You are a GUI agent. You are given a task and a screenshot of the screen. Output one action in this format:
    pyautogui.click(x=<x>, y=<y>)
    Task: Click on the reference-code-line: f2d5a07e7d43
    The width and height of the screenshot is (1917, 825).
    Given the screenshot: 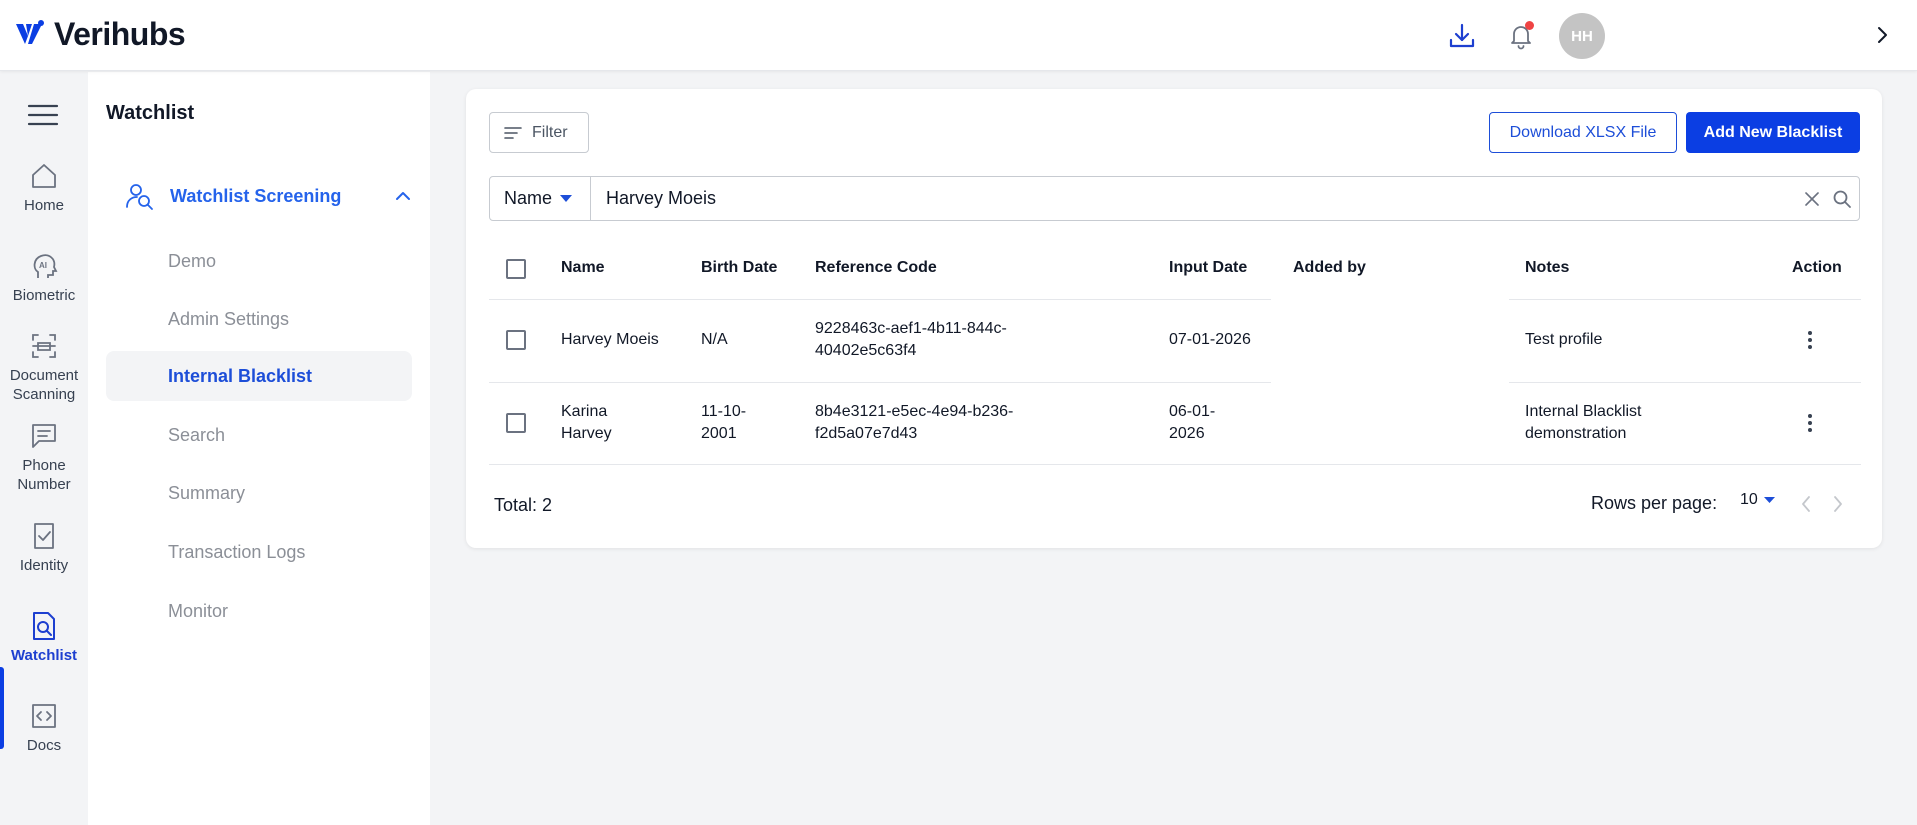 What is the action you would take?
    pyautogui.click(x=866, y=433)
    